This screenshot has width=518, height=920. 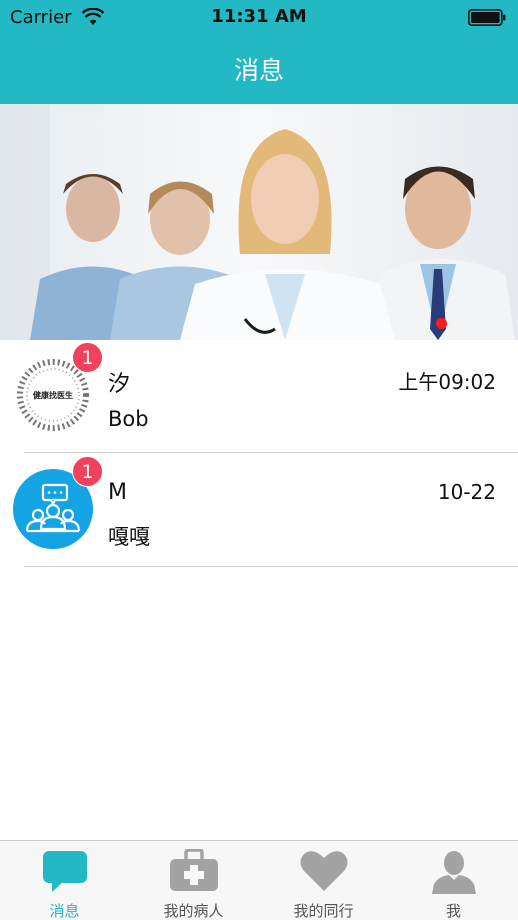 I want to click on person-icon, so click(x=453, y=872).